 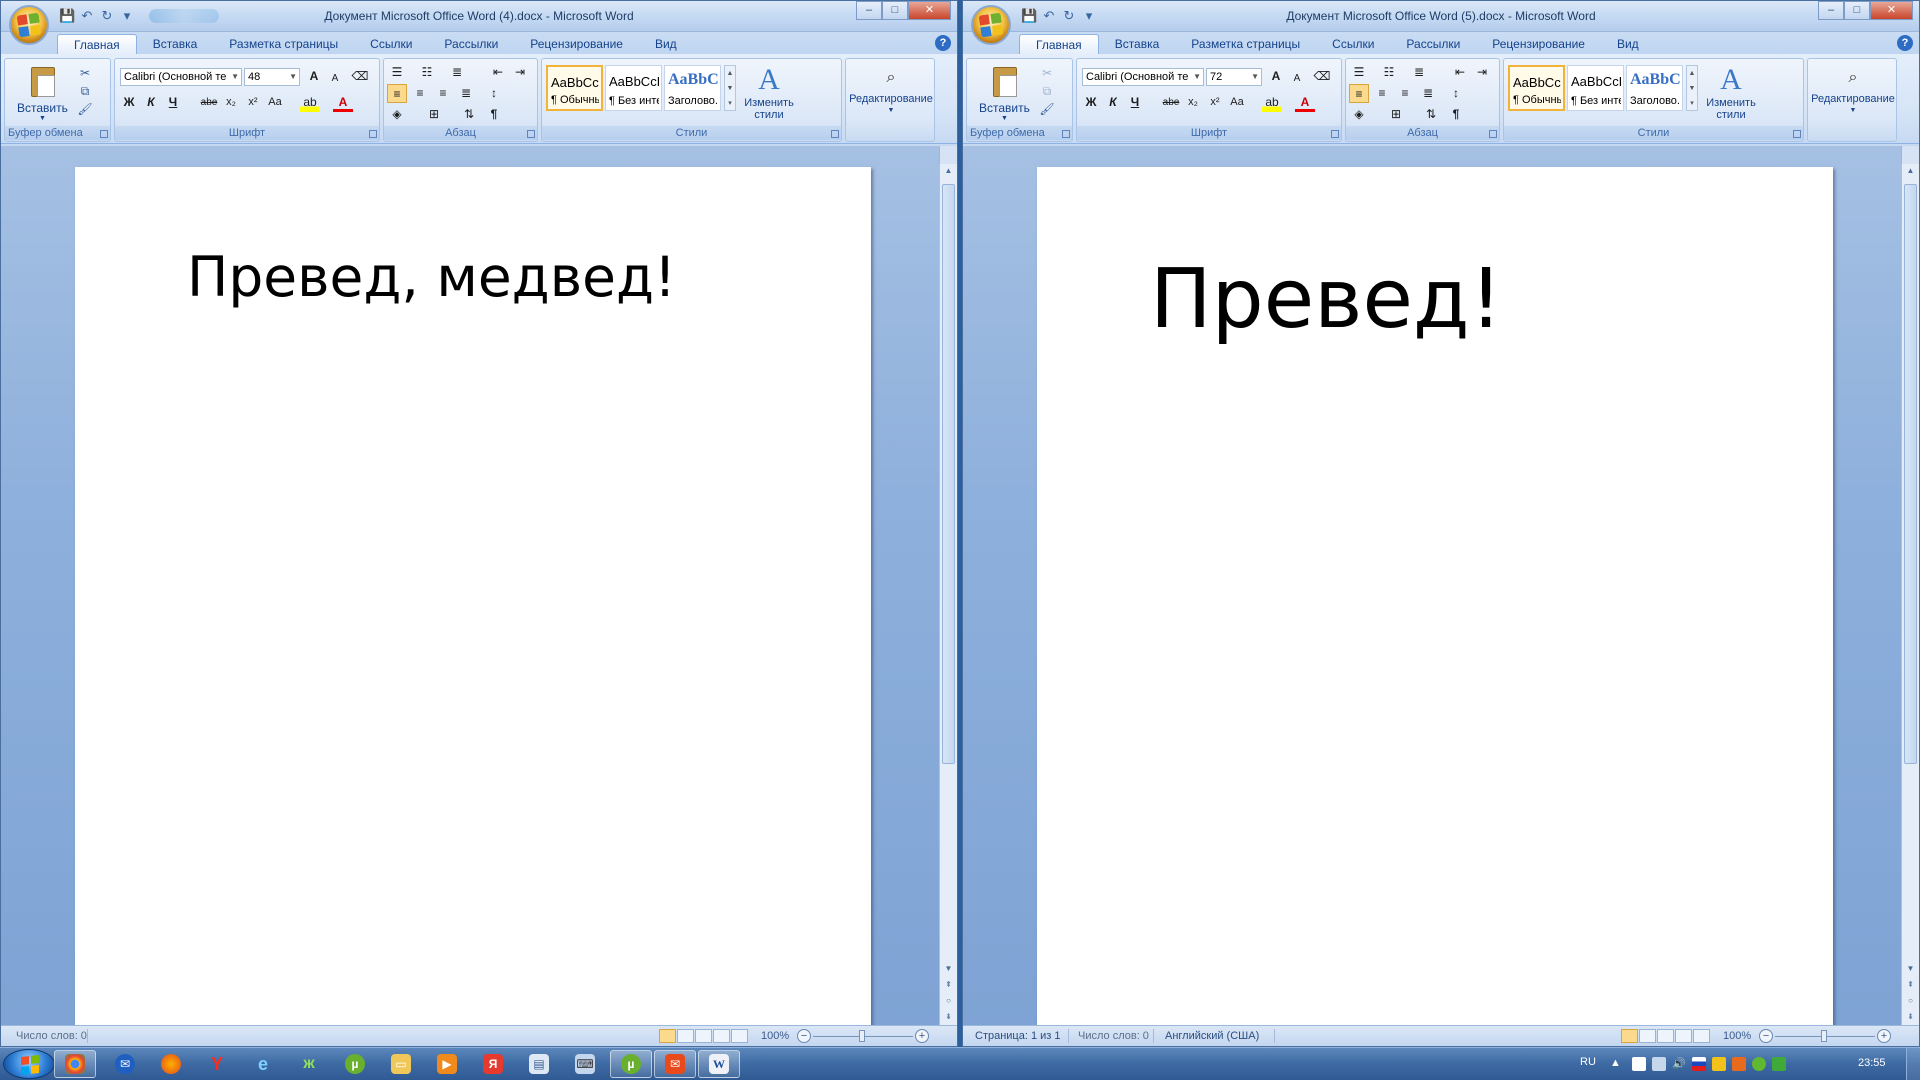 I want to click on thunderbird-icon: ✉, so click(x=125, y=1064).